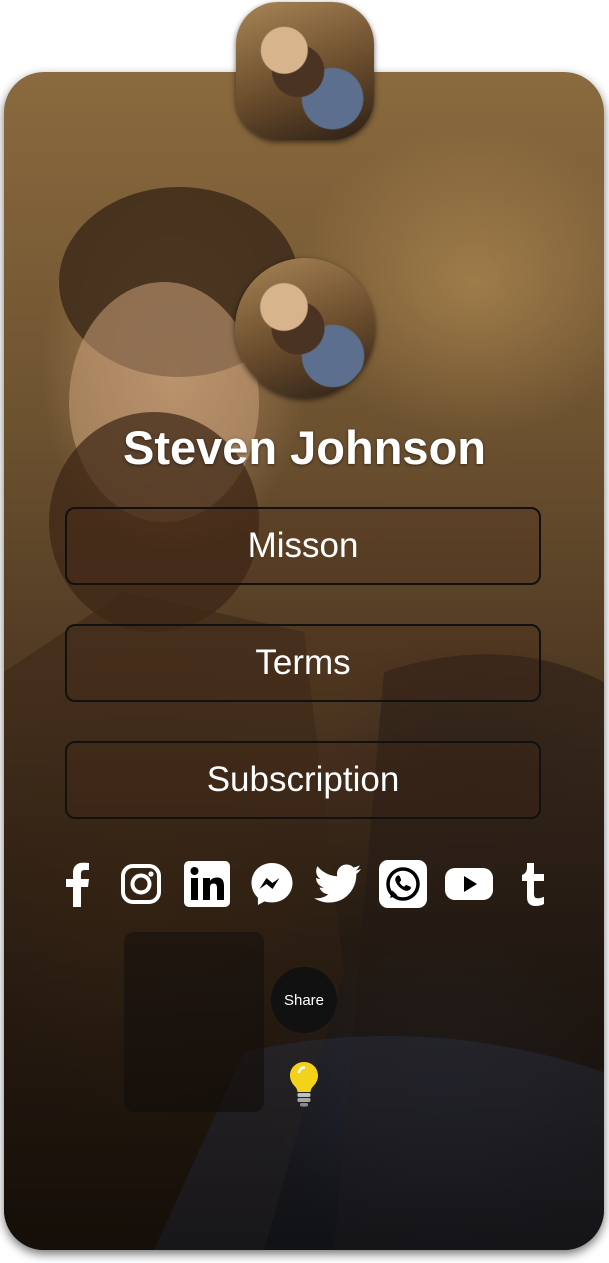 This screenshot has height=1263, width=609. Describe the element at coordinates (305, 884) in the screenshot. I see `social-links` at that location.